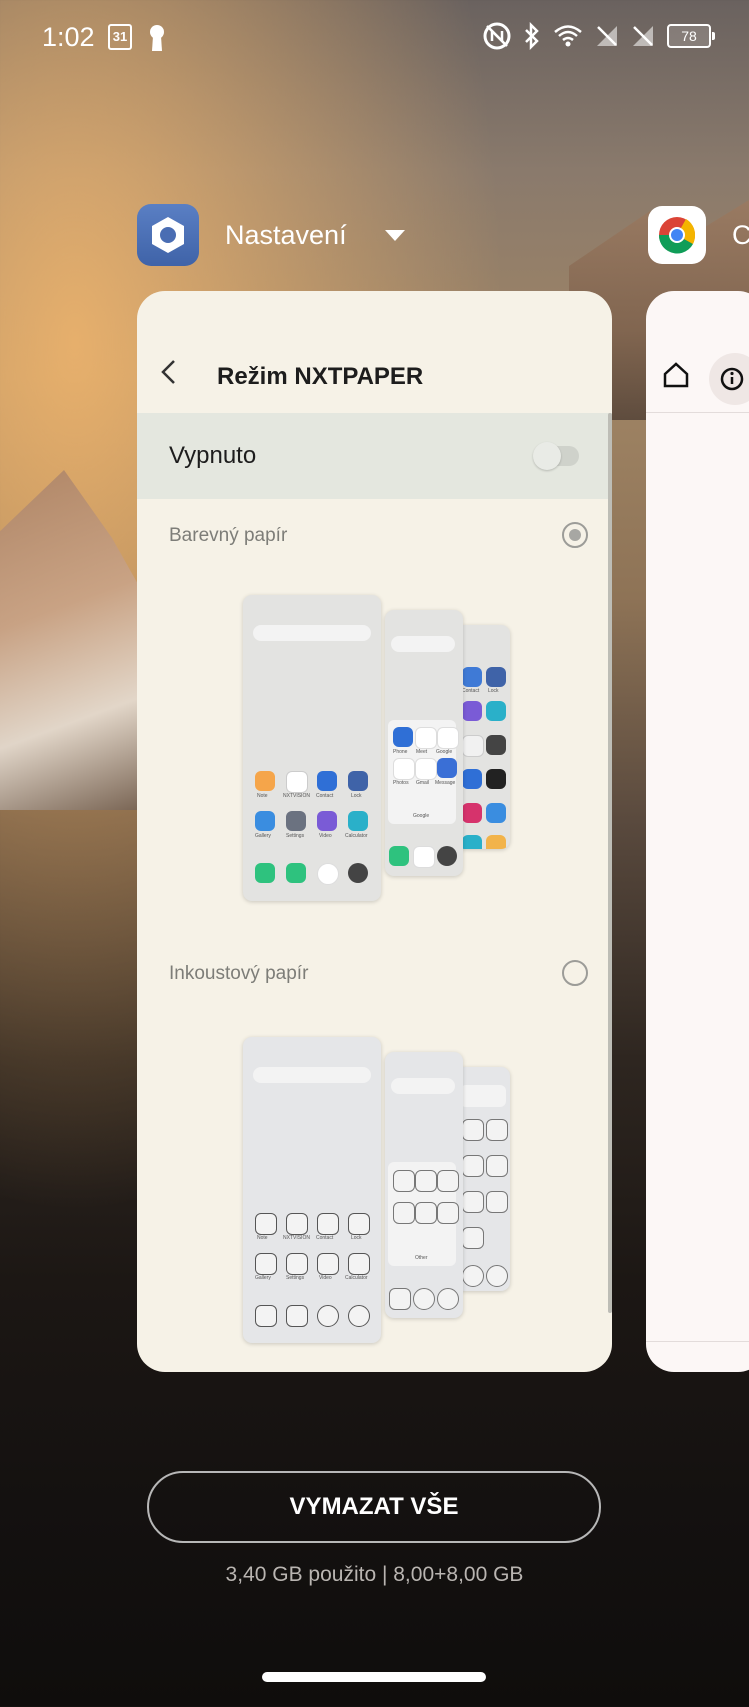  What do you see at coordinates (68, 37) in the screenshot?
I see `status-time: 1:02` at bounding box center [68, 37].